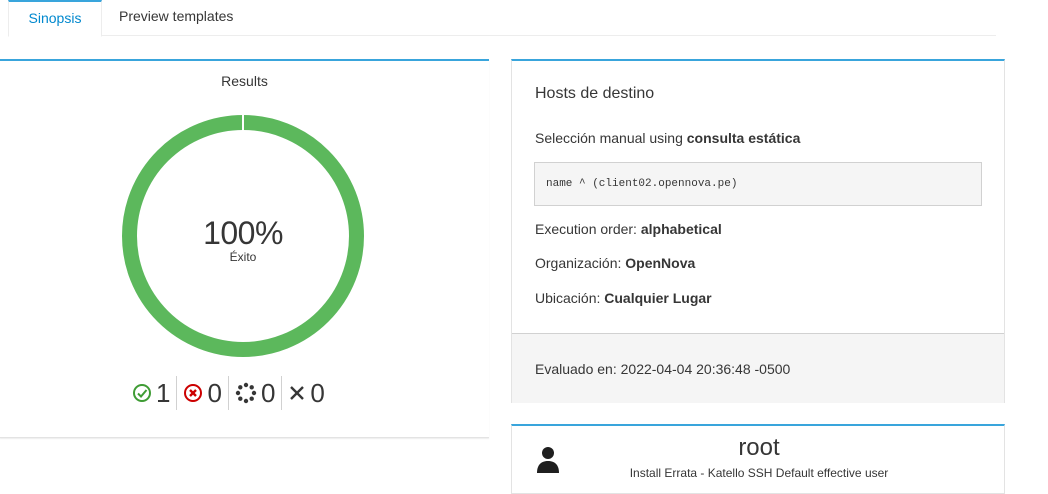 The width and height of the screenshot is (1048, 494). What do you see at coordinates (268, 392) in the screenshot?
I see `stat-pending-count: 0` at bounding box center [268, 392].